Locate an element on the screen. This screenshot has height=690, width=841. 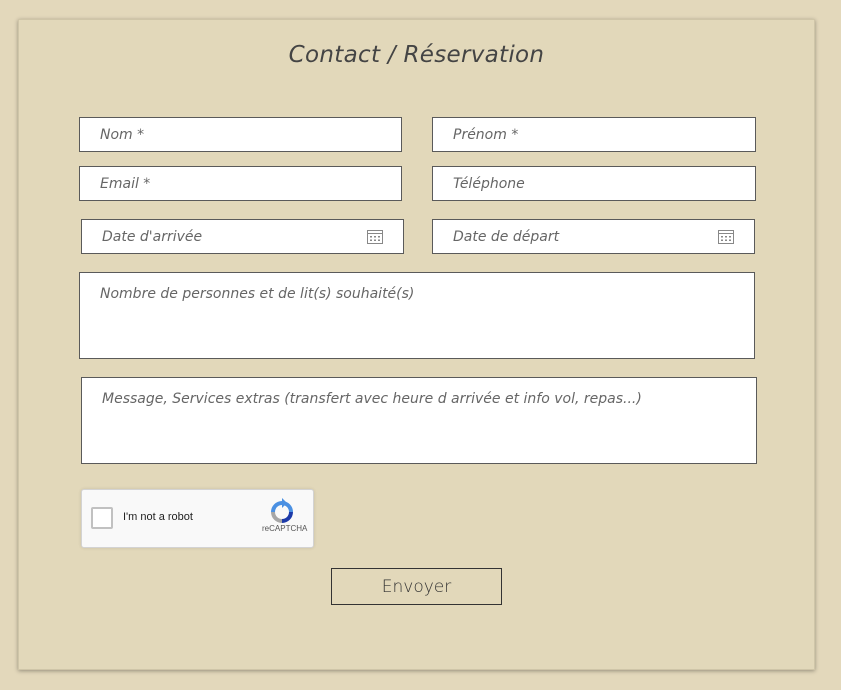
recaptcha-brand: reCAPTCHA is located at coordinates (285, 528).